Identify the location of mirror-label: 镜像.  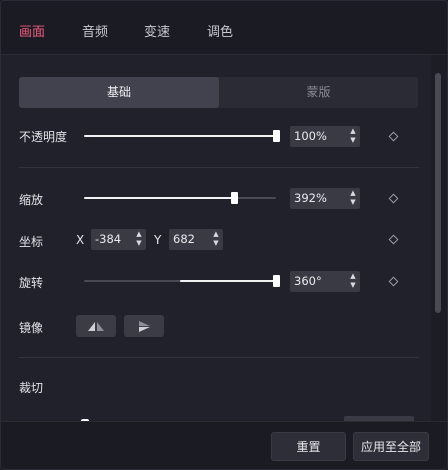
(31, 328).